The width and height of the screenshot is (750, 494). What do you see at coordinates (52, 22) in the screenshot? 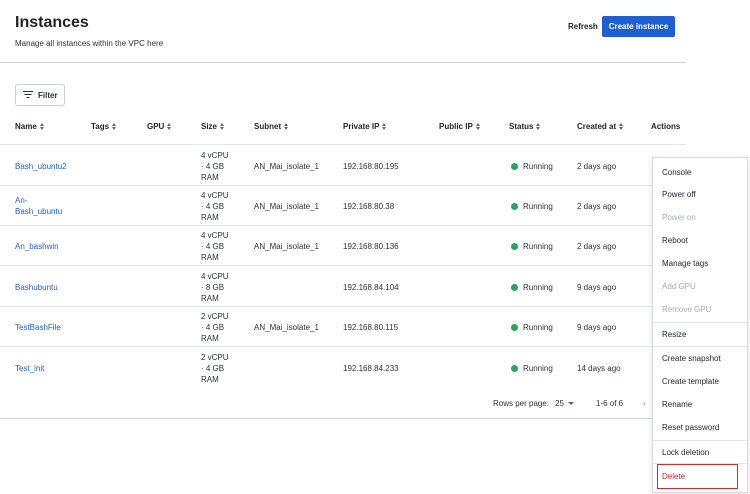
I see `page-title: Instances` at bounding box center [52, 22].